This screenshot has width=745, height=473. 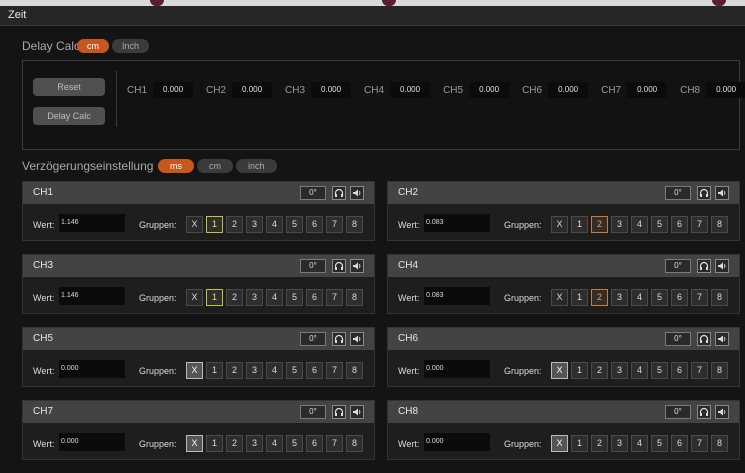 What do you see at coordinates (256, 166) in the screenshot?
I see `unit-inch-button: inch` at bounding box center [256, 166].